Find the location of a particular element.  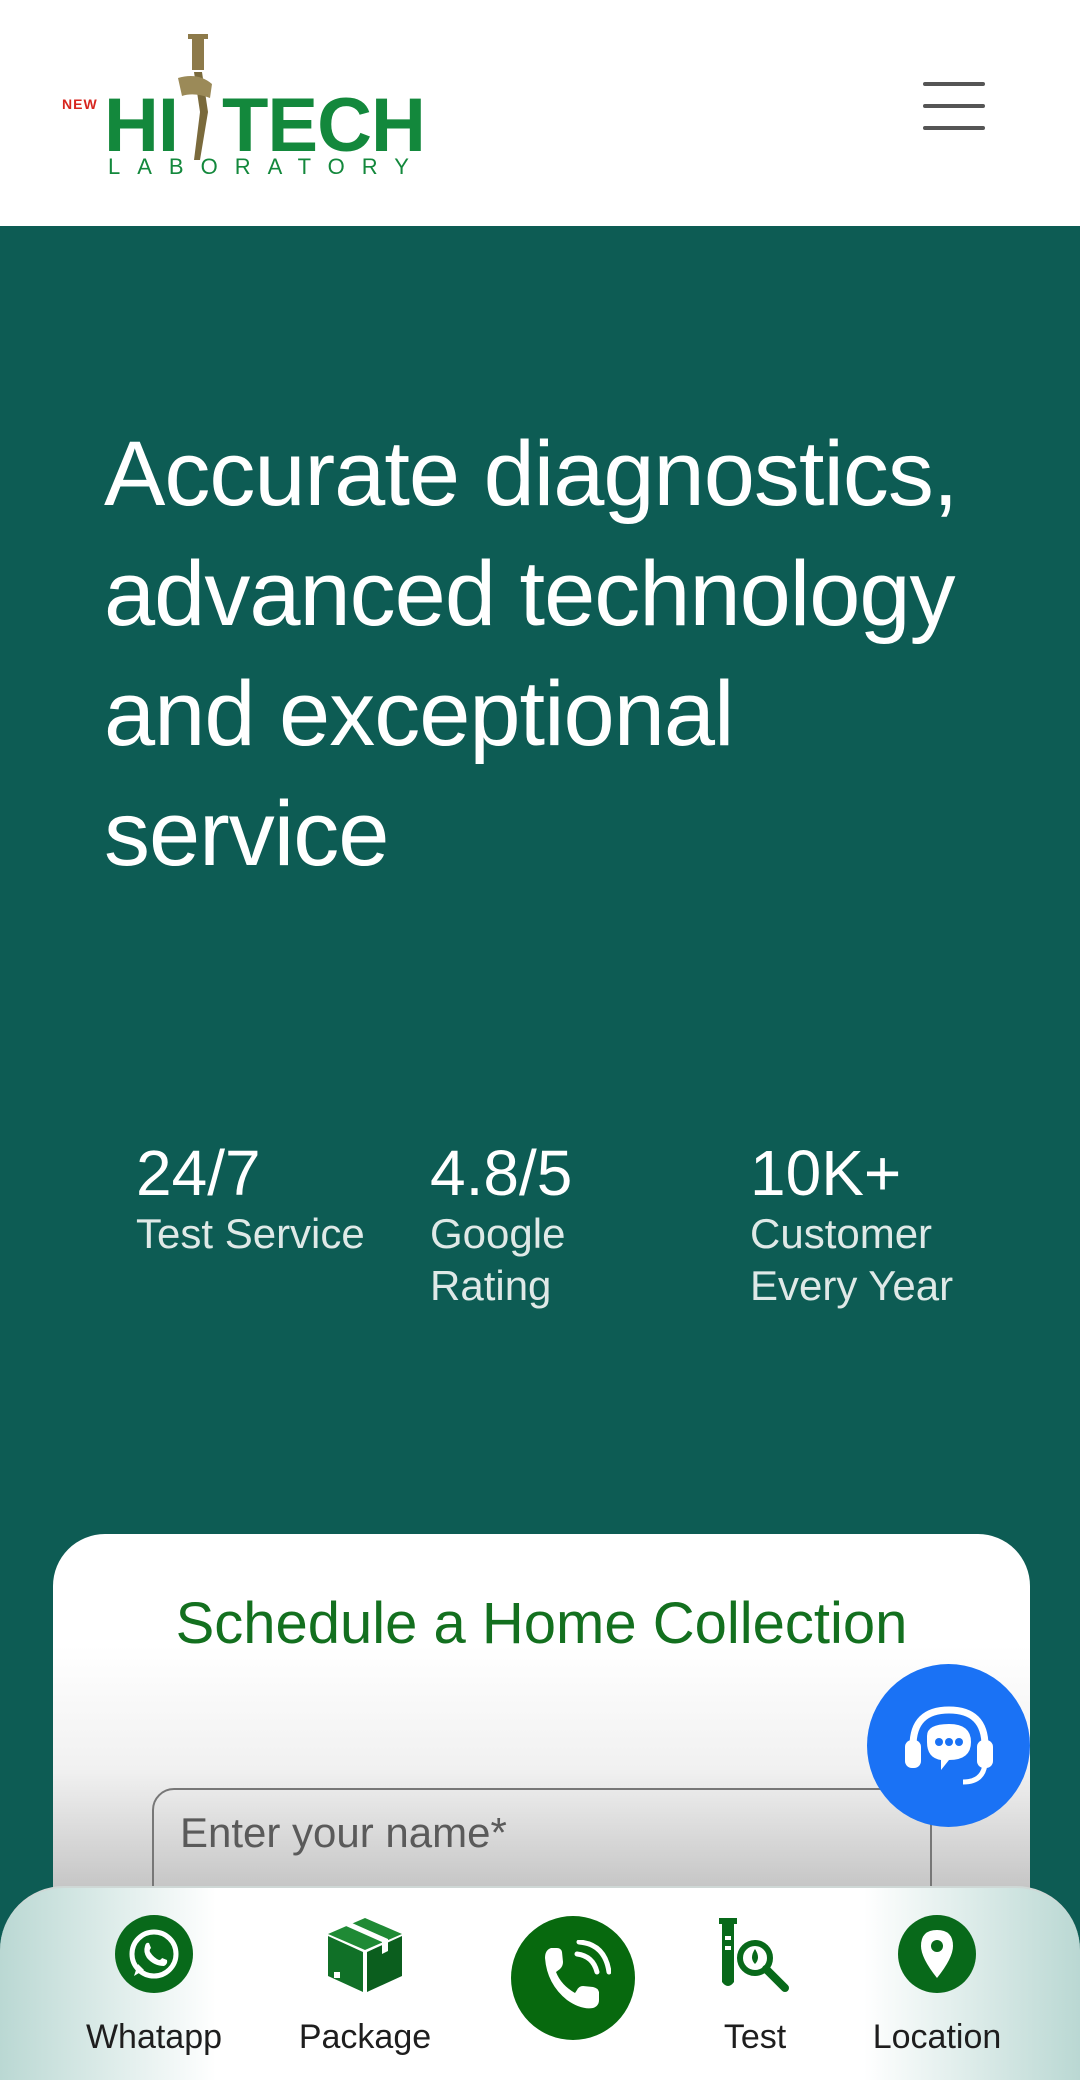

nav-test: Test is located at coordinates (755, 1984).